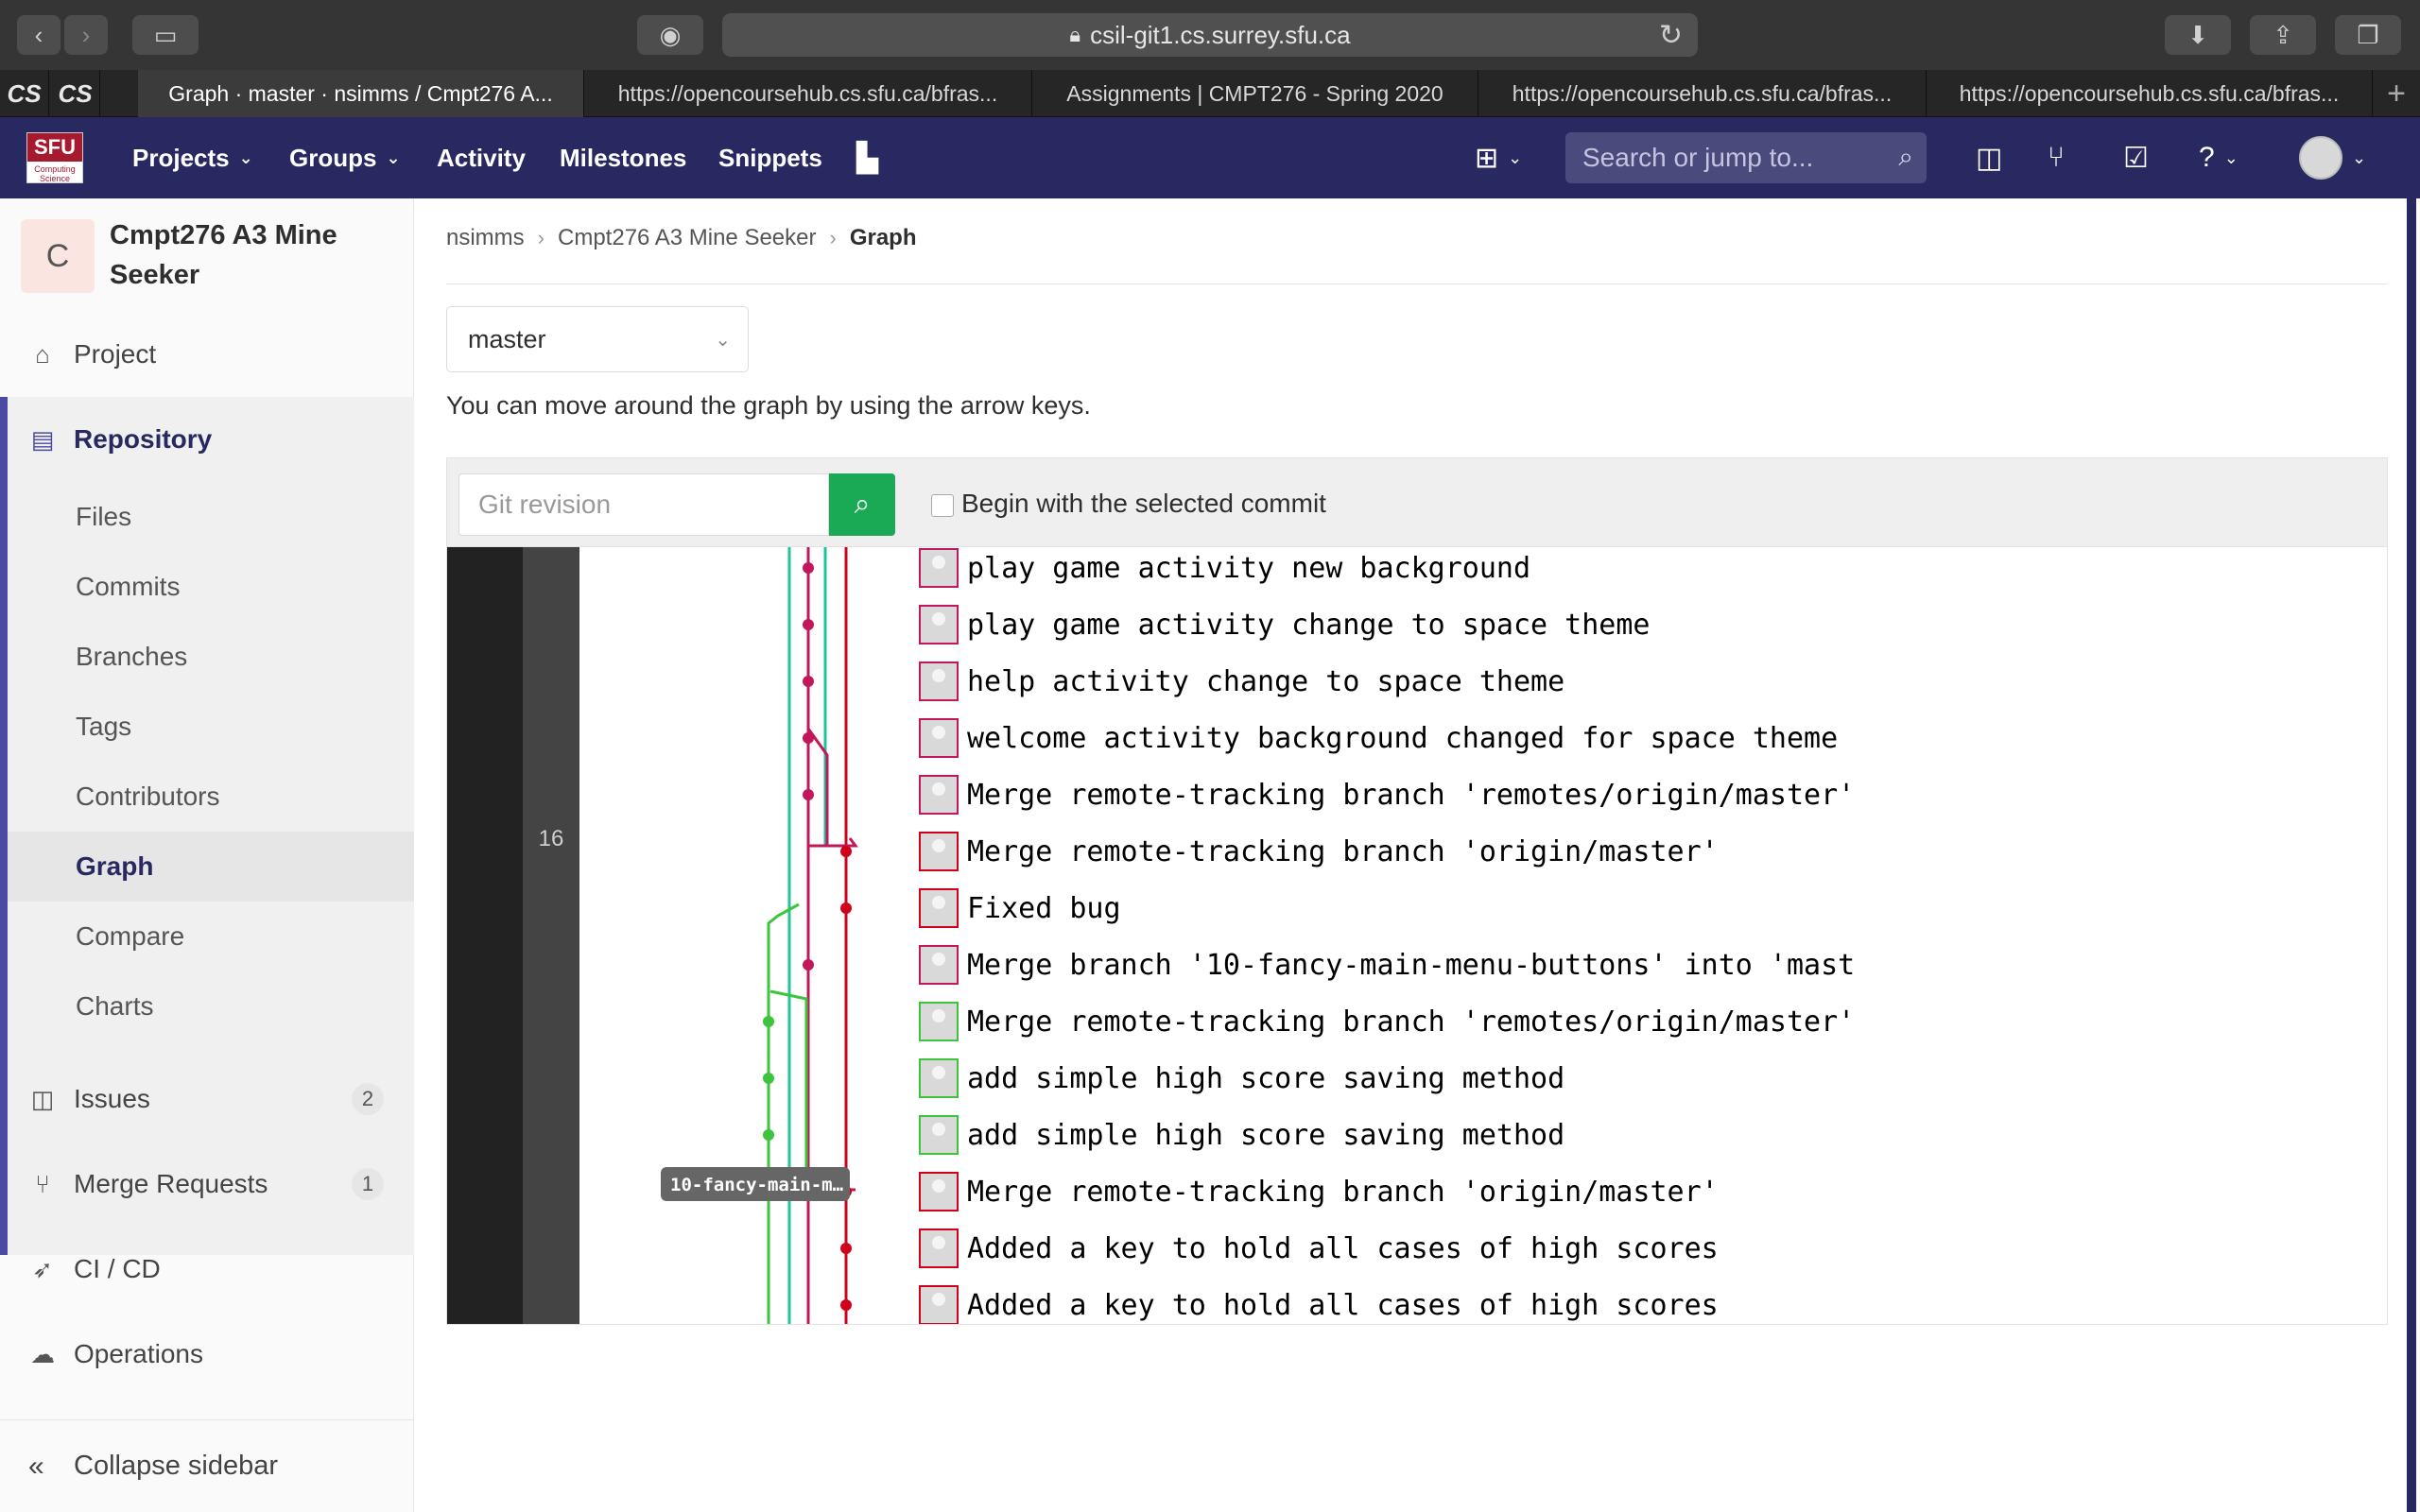 This screenshot has width=2420, height=1512. Describe the element at coordinates (2359, 157) in the screenshot. I see `chevron-down-icon: ⌄` at that location.